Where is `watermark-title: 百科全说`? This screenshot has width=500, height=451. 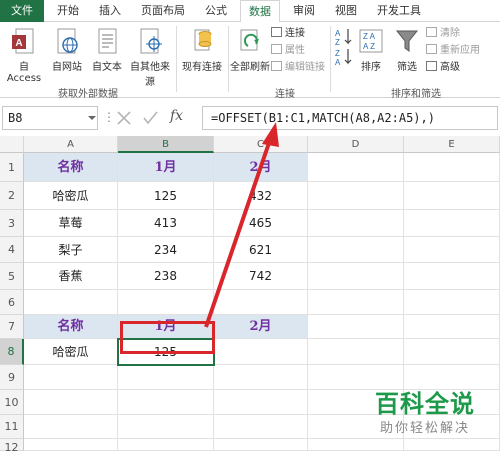 watermark-title: 百科全说 is located at coordinates (425, 404).